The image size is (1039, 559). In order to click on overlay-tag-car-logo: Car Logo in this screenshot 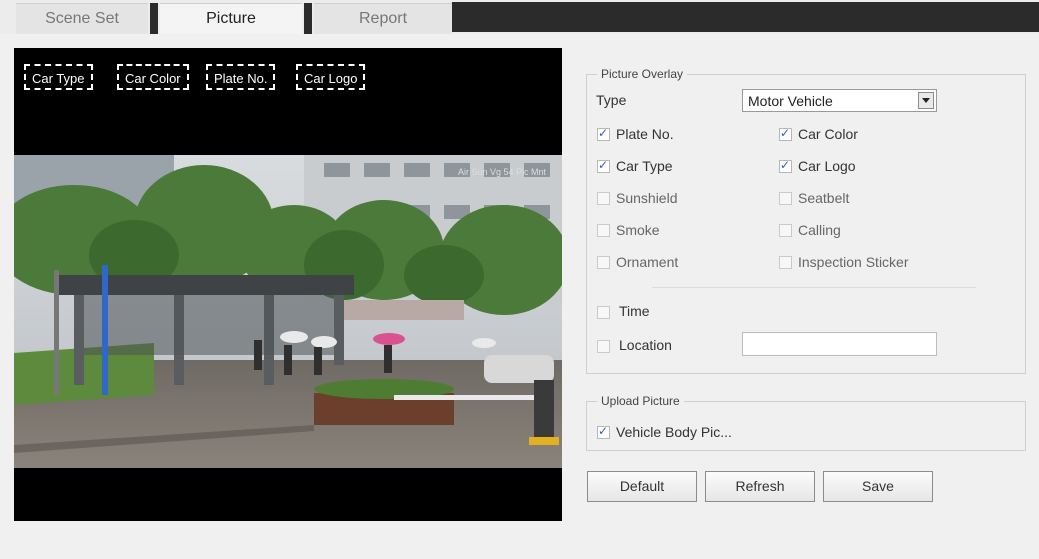, I will do `click(331, 77)`.